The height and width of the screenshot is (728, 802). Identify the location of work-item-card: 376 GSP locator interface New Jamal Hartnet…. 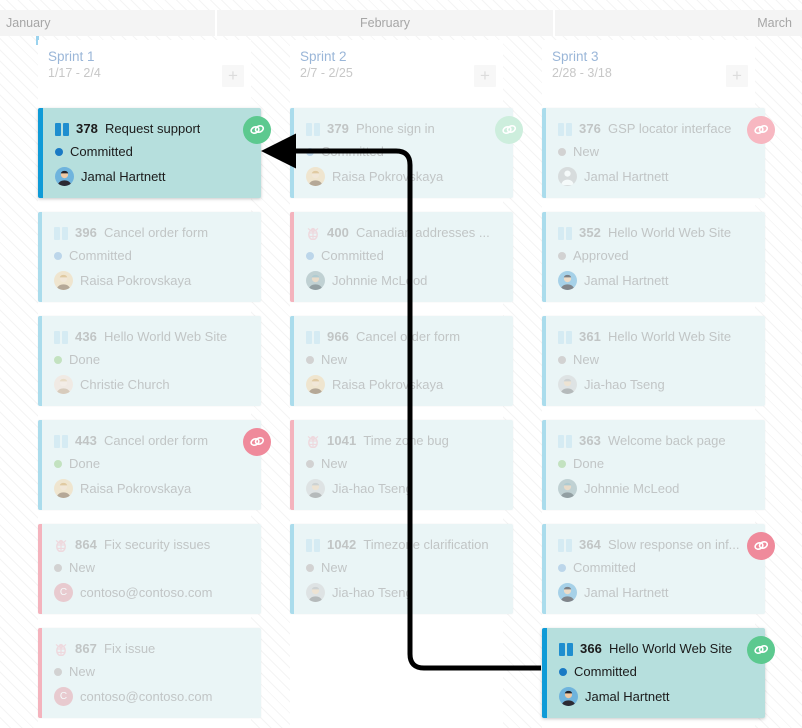
(658, 153).